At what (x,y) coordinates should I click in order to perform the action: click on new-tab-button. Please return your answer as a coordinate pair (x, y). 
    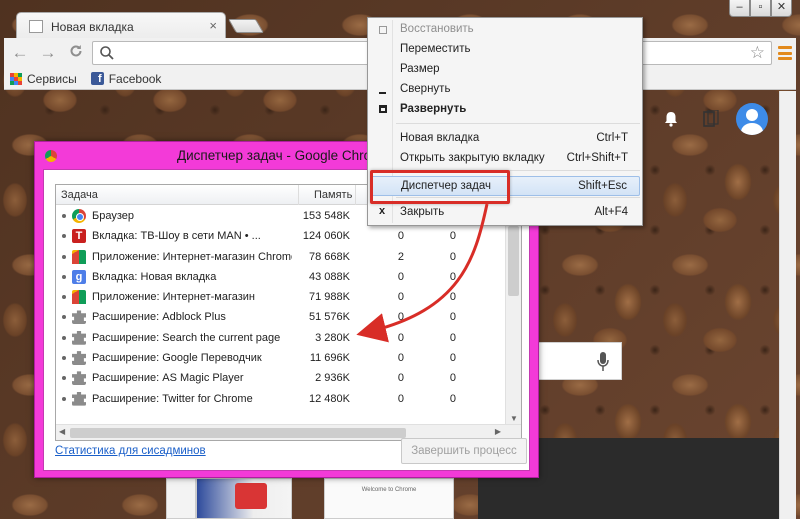
    Looking at the image, I should click on (246, 26).